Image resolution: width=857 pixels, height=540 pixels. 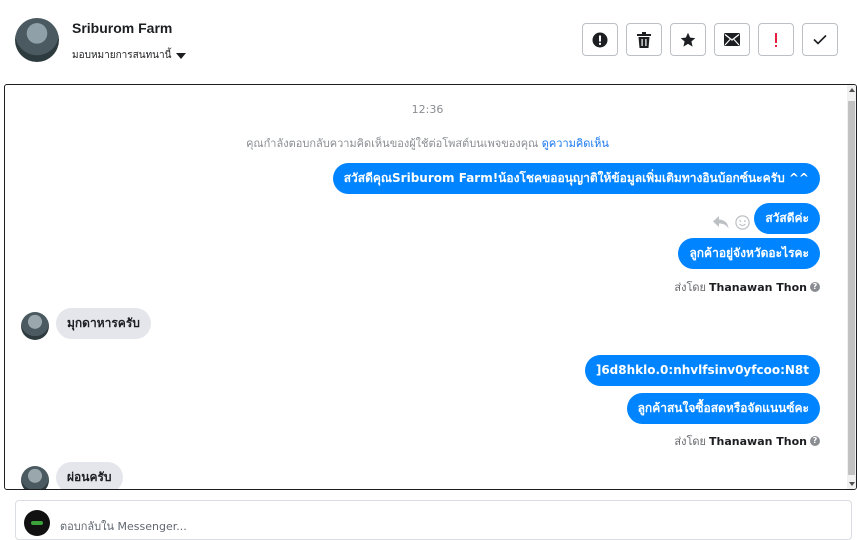 What do you see at coordinates (852, 484) in the screenshot?
I see `scroll-down-arrow-icon` at bounding box center [852, 484].